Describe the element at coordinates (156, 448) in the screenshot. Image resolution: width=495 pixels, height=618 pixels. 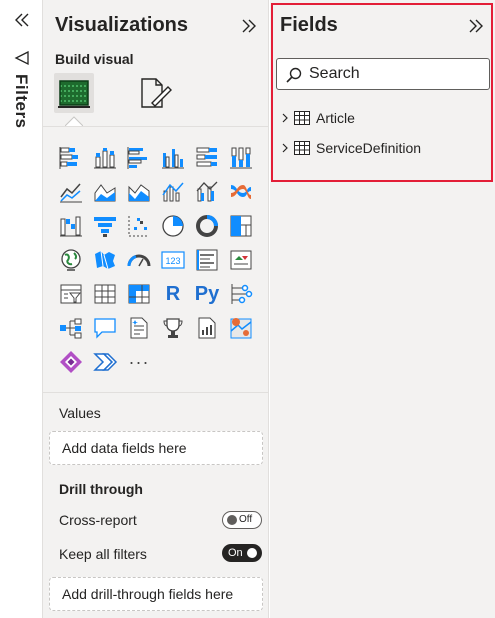
I see `values-dropzone: Add data fields here` at that location.